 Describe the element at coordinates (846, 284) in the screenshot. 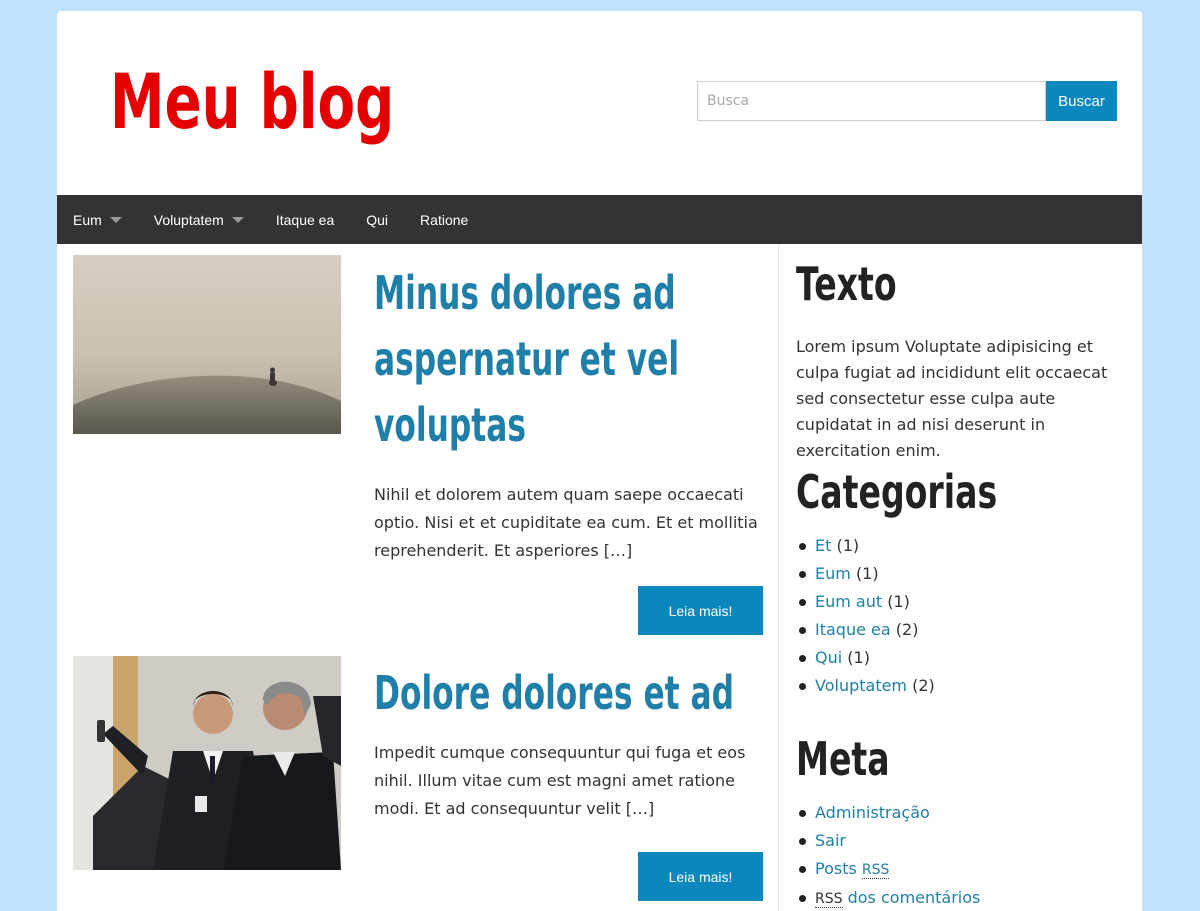

I see `widget-title-texto: Texto` at that location.